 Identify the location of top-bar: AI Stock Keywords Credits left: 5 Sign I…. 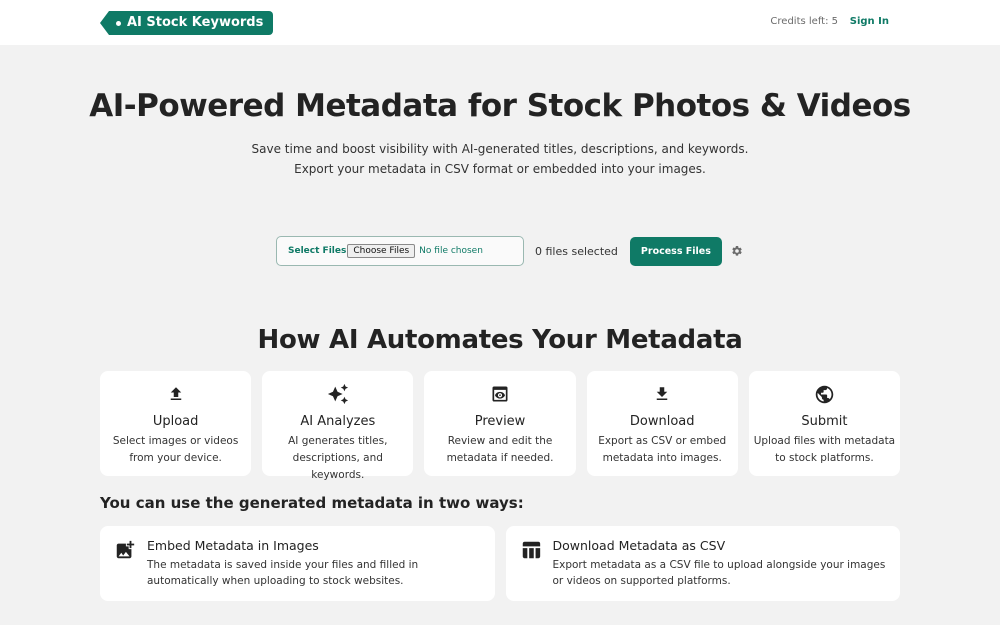
(500, 22).